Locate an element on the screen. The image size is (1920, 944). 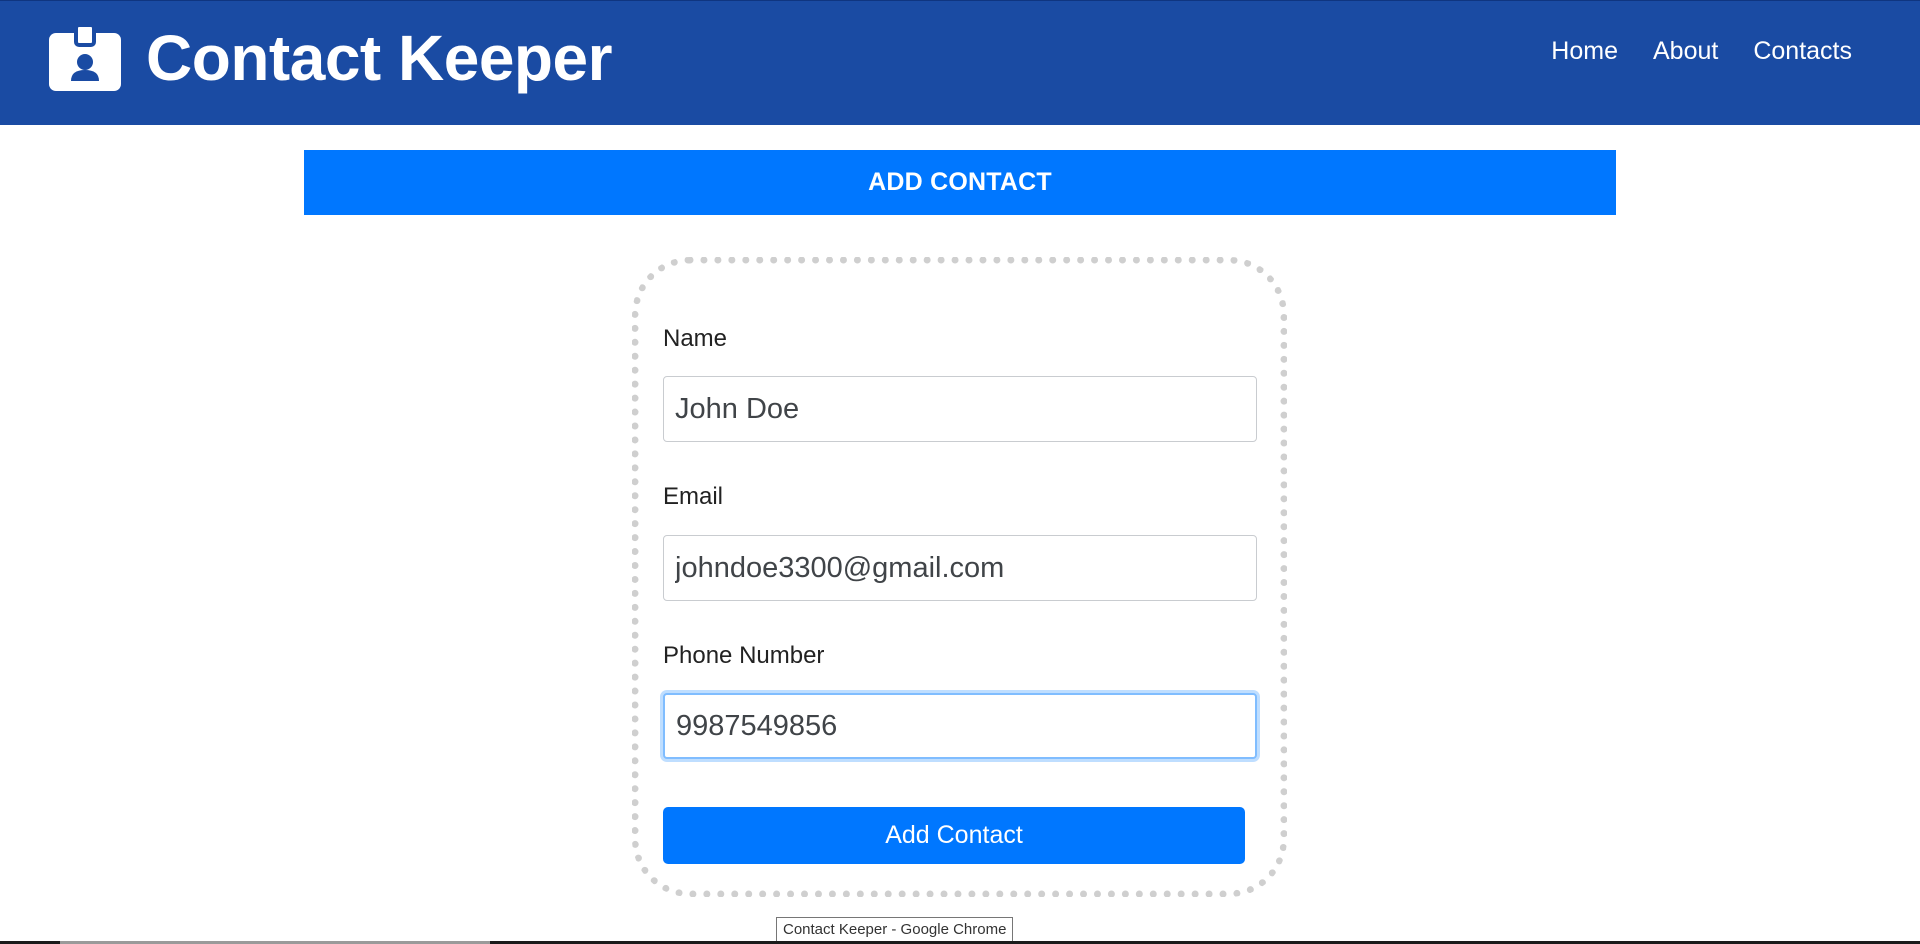
id-badge-icon is located at coordinates (85, 58).